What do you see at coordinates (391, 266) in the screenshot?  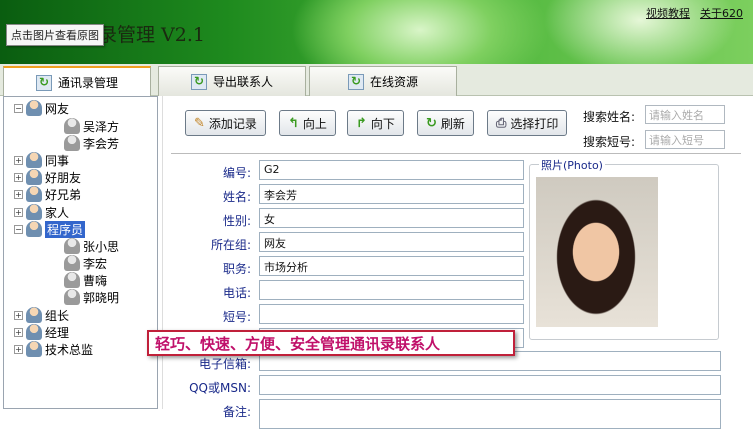 I see `job-field: 市场分析` at bounding box center [391, 266].